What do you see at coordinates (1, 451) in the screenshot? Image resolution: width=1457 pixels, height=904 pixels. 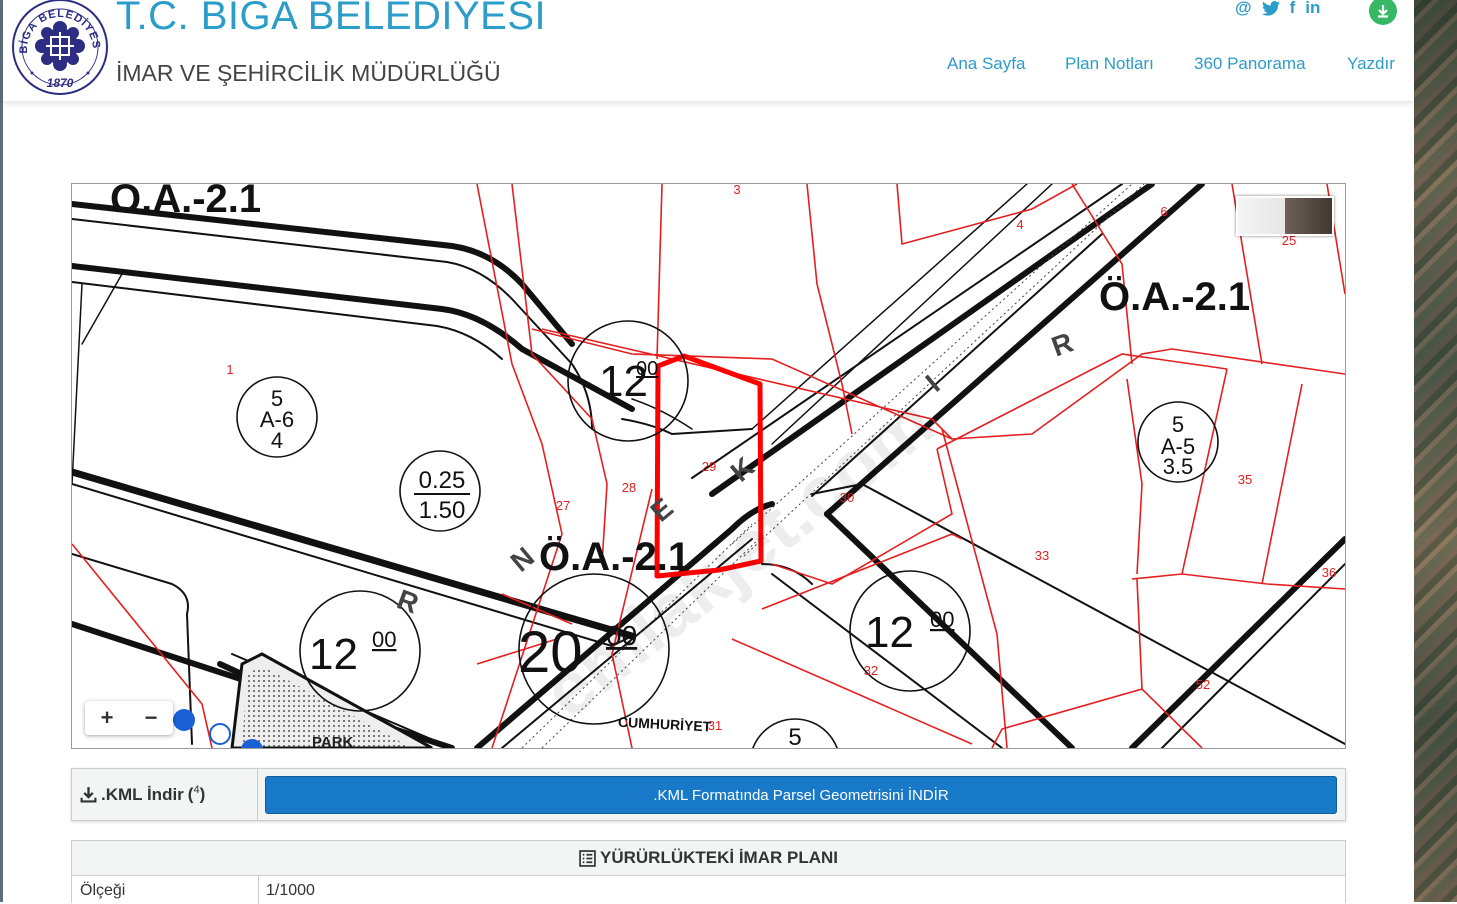 I see `page-edge-left` at bounding box center [1, 451].